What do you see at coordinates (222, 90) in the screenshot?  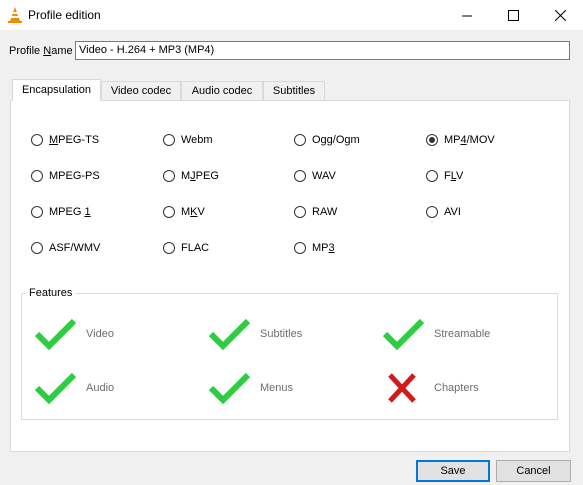 I see `tab-audio-codec: Audio codec` at bounding box center [222, 90].